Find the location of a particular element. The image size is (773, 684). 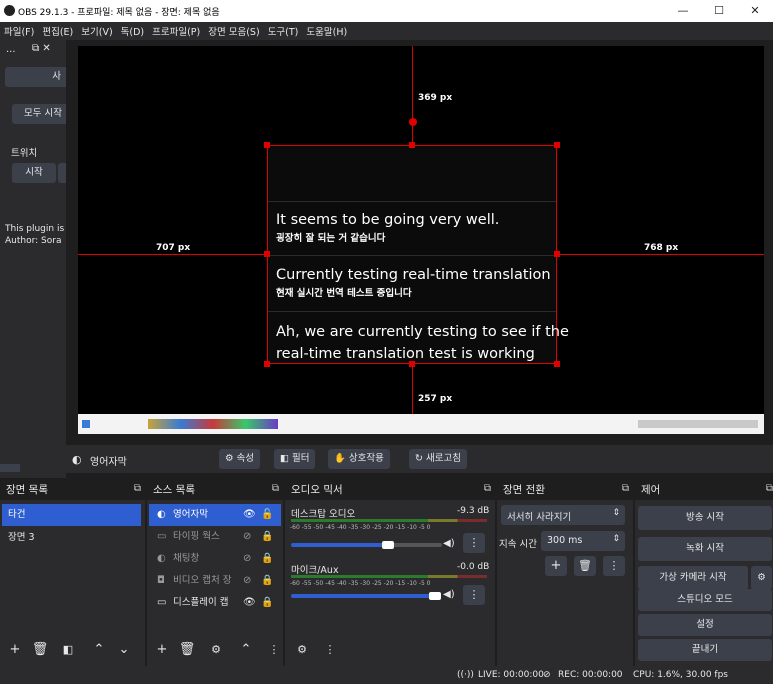

volume-meter is located at coordinates (389, 576).